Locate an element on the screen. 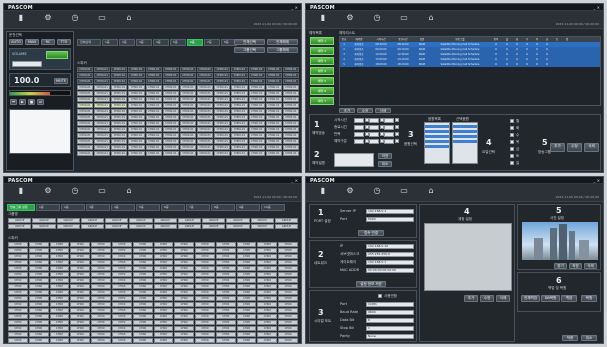 This screenshot has width=607, height=347. mute-button: MUTE is located at coordinates (61, 81).